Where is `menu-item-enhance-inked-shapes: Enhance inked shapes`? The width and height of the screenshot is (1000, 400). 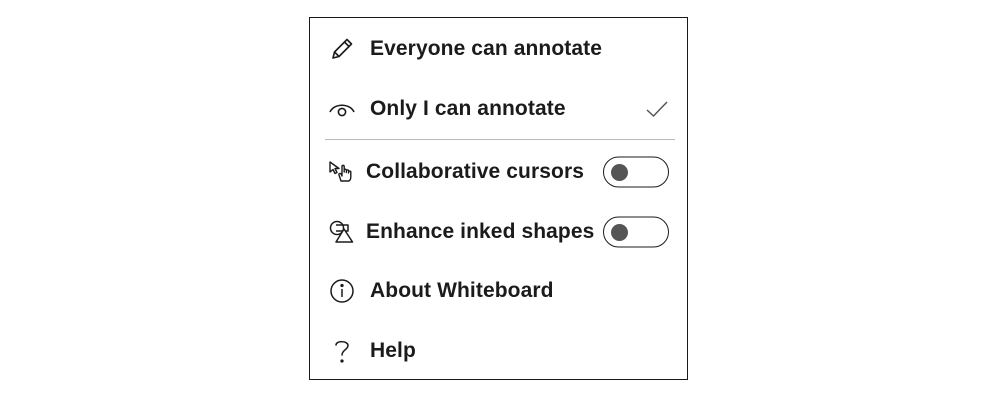
menu-item-enhance-inked-shapes: Enhance inked shapes is located at coordinates (498, 232).